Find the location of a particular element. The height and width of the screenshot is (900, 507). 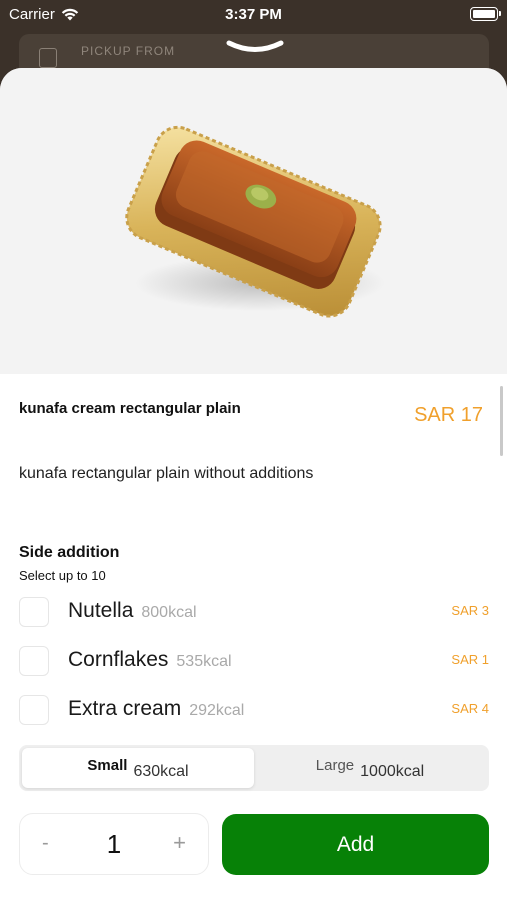

size-label: Small is located at coordinates (107, 765).